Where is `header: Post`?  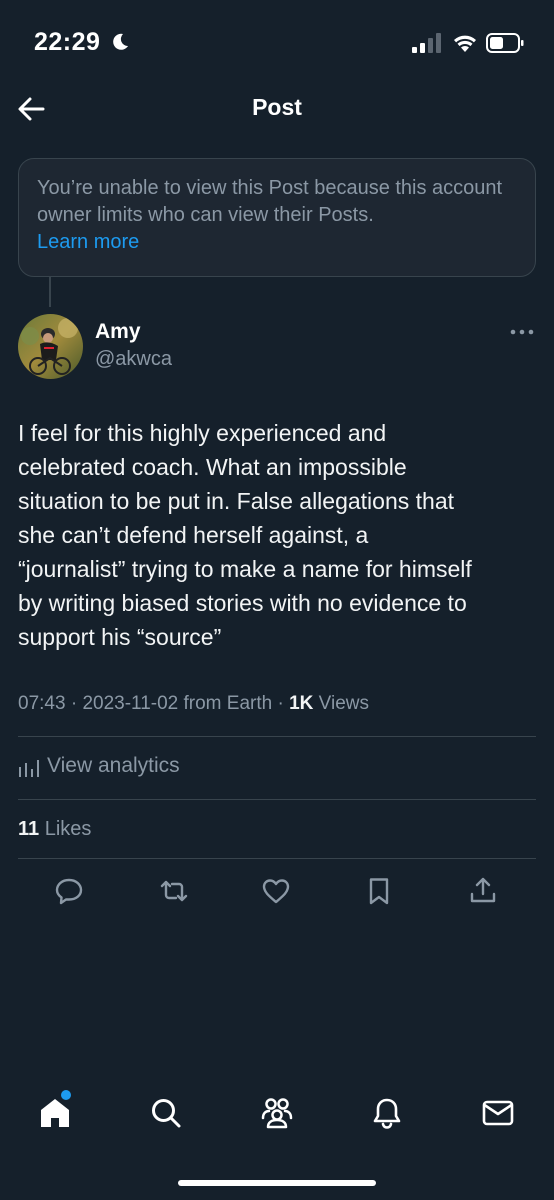 header: Post is located at coordinates (277, 108).